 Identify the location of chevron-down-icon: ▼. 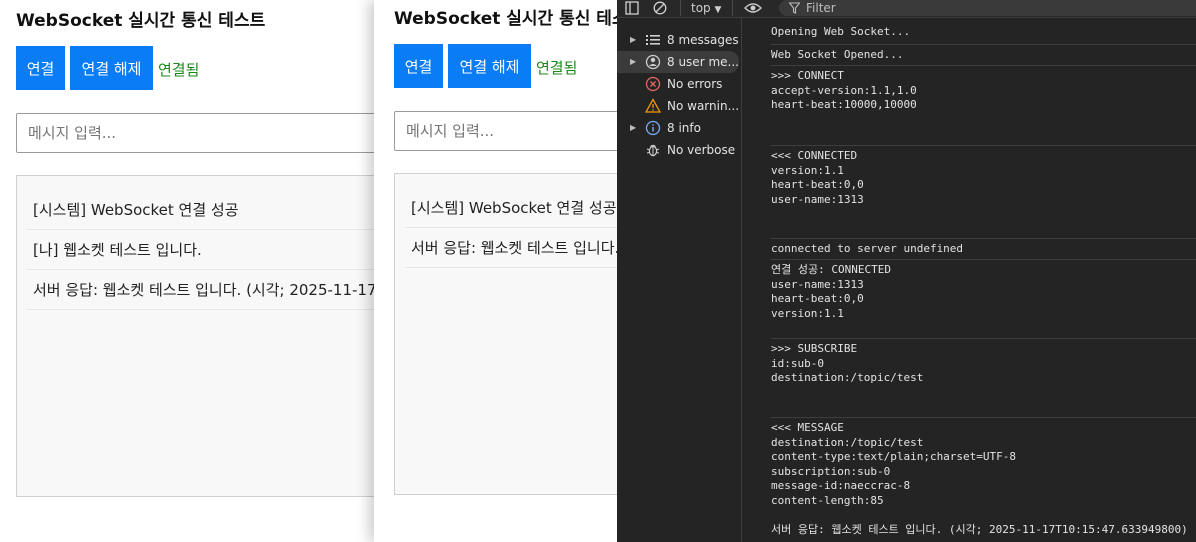
(718, 10).